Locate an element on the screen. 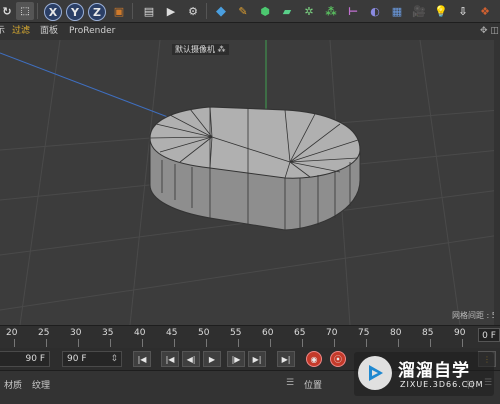  subdivision-icon: ⬢ is located at coordinates (265, 11).